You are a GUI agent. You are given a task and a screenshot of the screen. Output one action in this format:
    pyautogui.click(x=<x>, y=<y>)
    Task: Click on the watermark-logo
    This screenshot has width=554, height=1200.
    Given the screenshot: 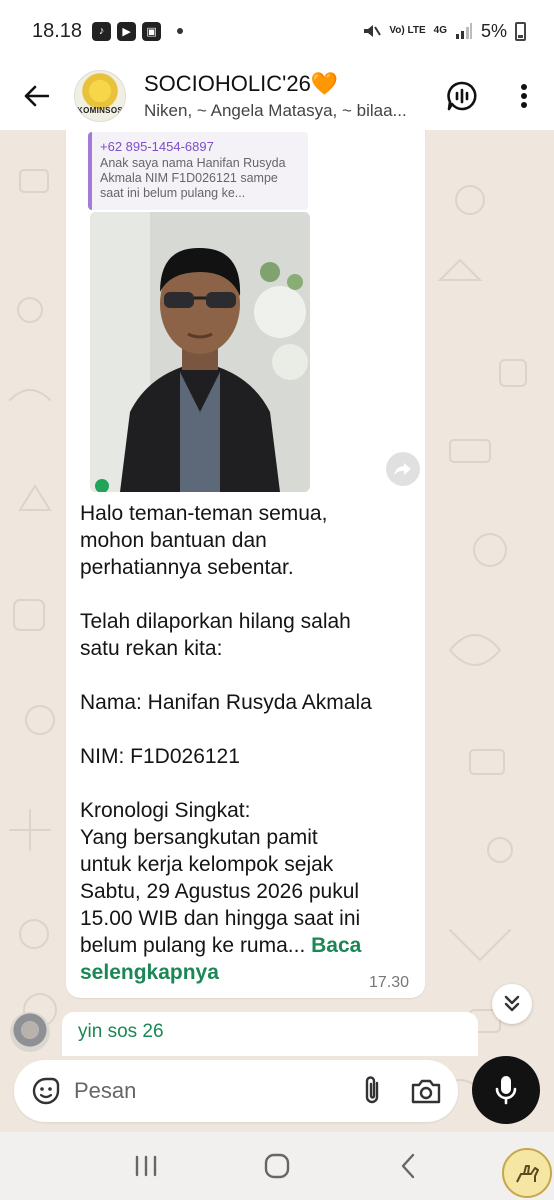 What is the action you would take?
    pyautogui.click(x=527, y=1173)
    